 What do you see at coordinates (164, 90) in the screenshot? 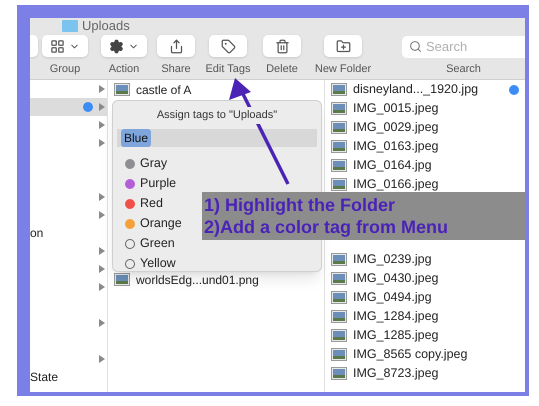
I see `file-name: castle of A` at bounding box center [164, 90].